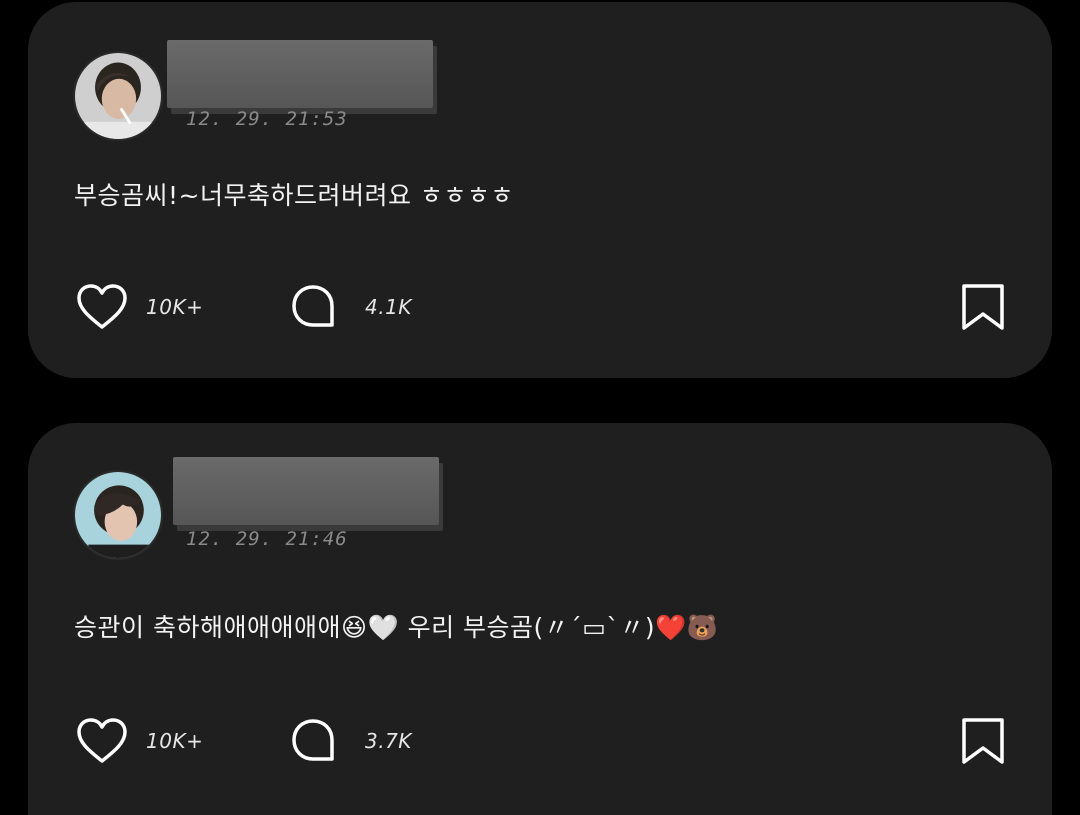 This screenshot has width=1080, height=815. Describe the element at coordinates (350, 307) in the screenshot. I see `comment-button: 4.1K` at that location.